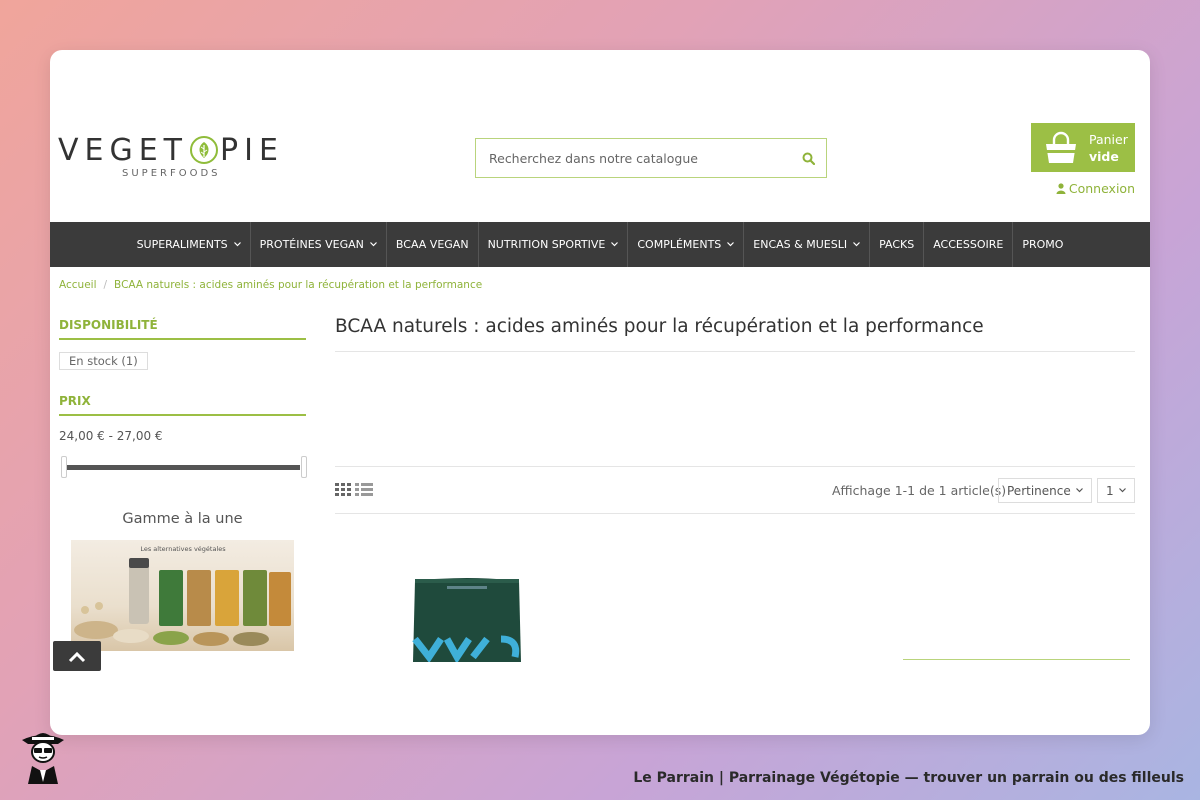 The width and height of the screenshot is (1200, 800). I want to click on filter-price-title: PRIX, so click(182, 405).